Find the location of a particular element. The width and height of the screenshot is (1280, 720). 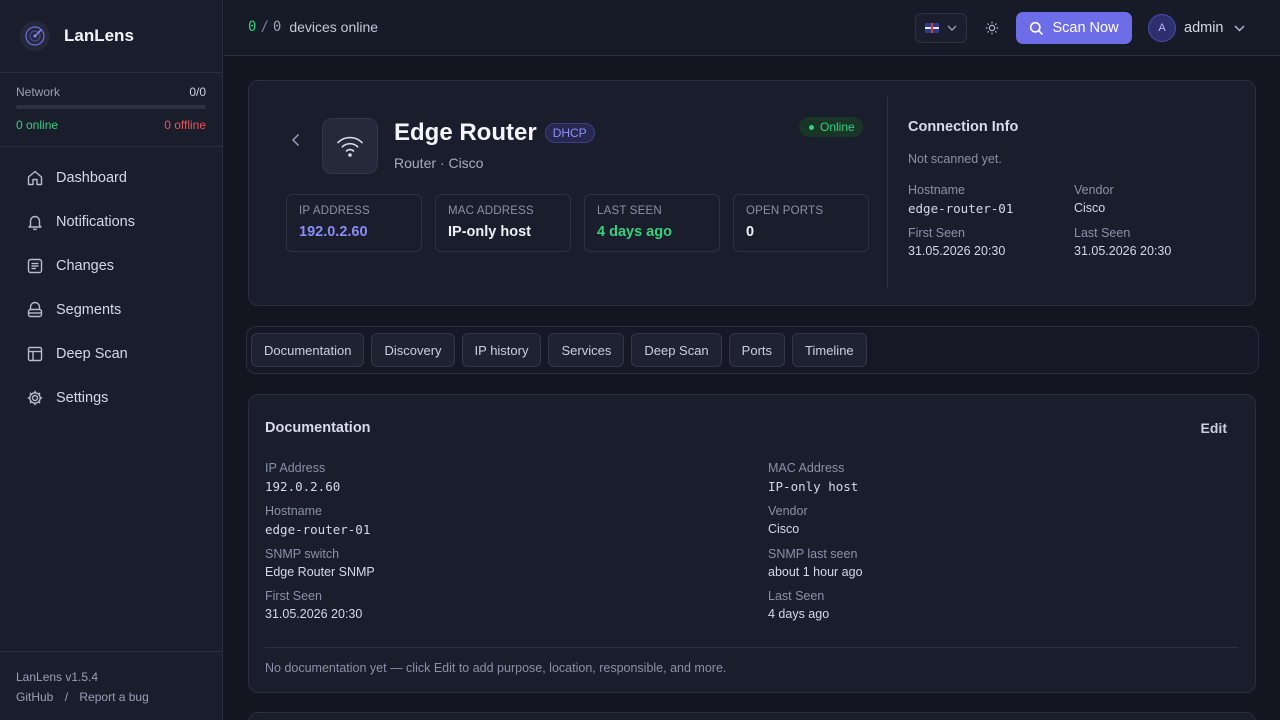

field-label: Last Seen is located at coordinates (796, 596).